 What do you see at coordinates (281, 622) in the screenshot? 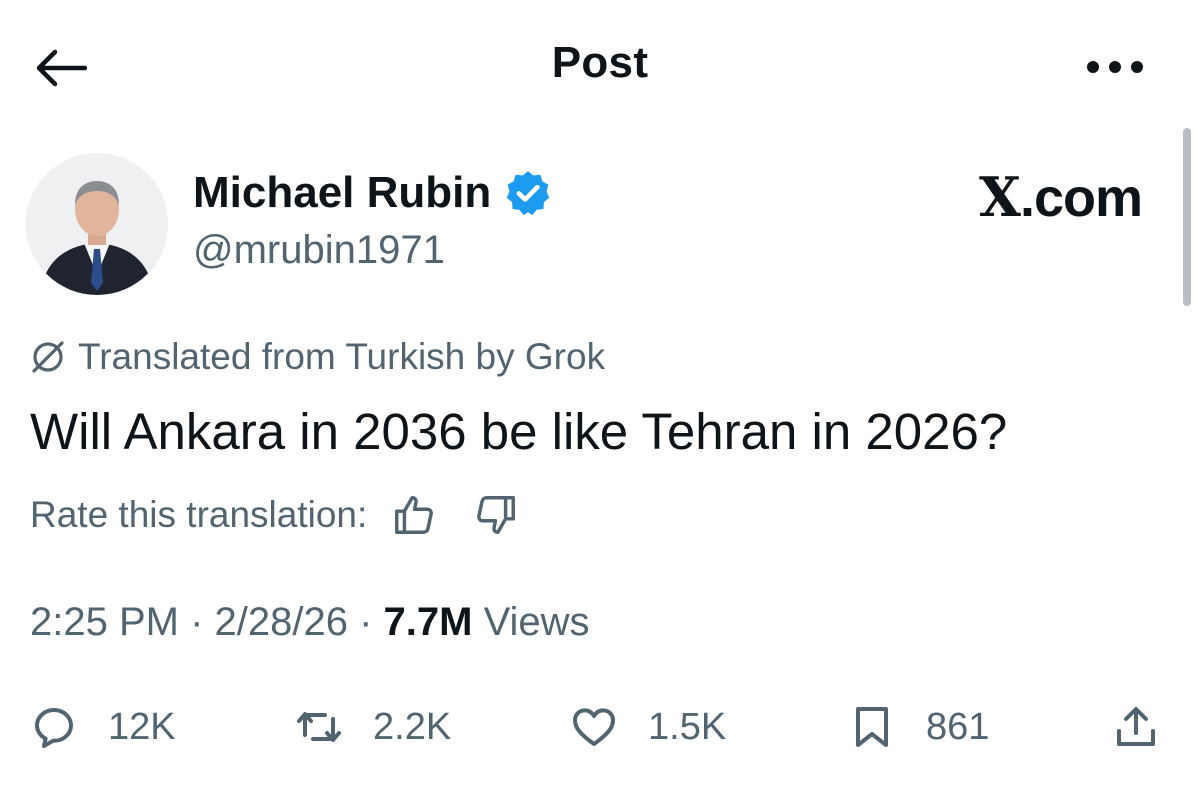
I see `post-date: 2/28/26` at bounding box center [281, 622].